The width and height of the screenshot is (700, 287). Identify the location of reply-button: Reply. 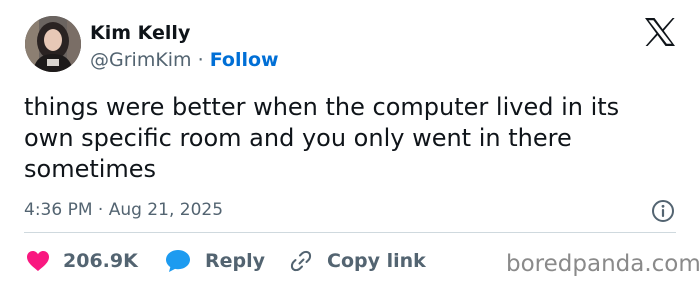
(215, 261).